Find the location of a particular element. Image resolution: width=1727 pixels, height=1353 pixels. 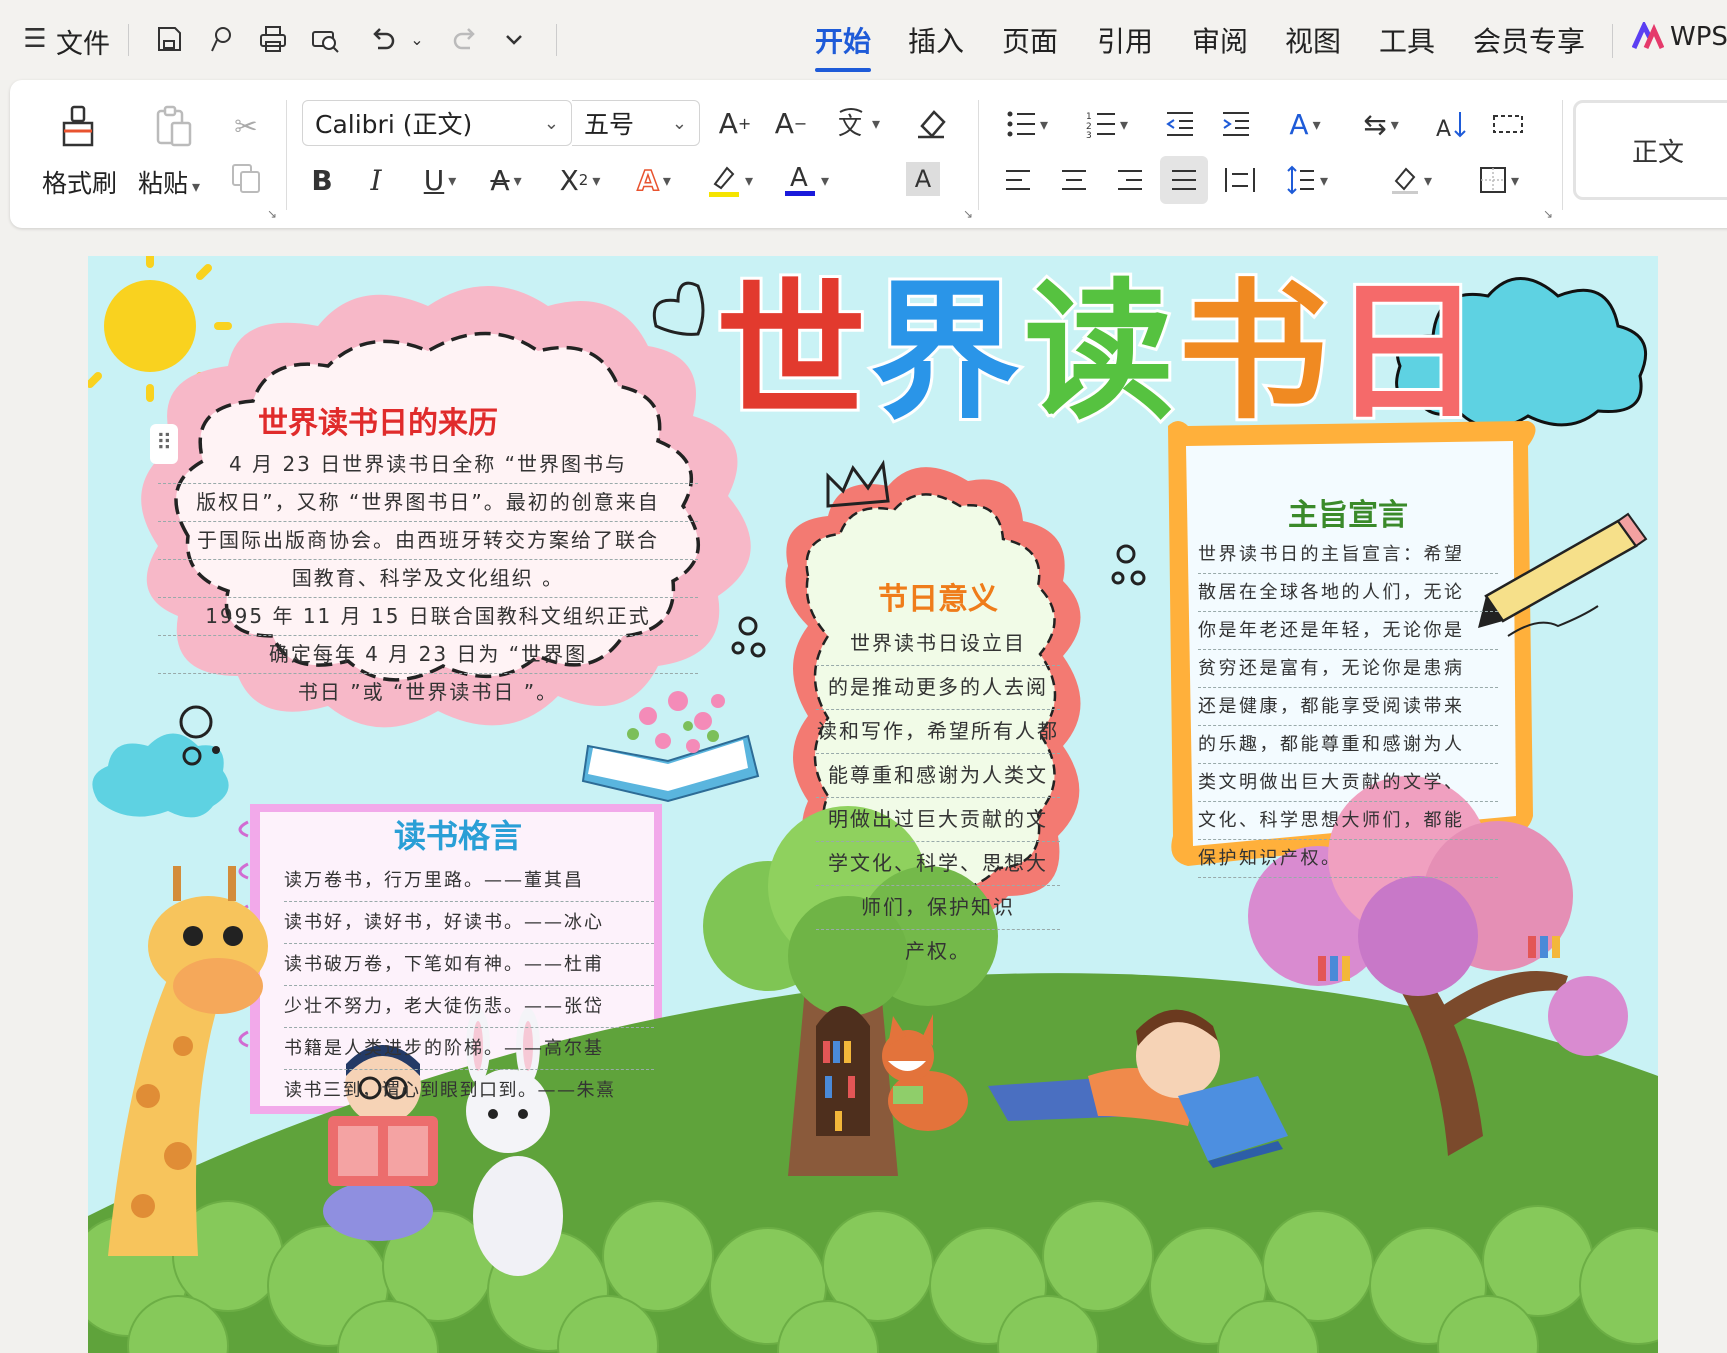

undo-icon is located at coordinates (383, 39).